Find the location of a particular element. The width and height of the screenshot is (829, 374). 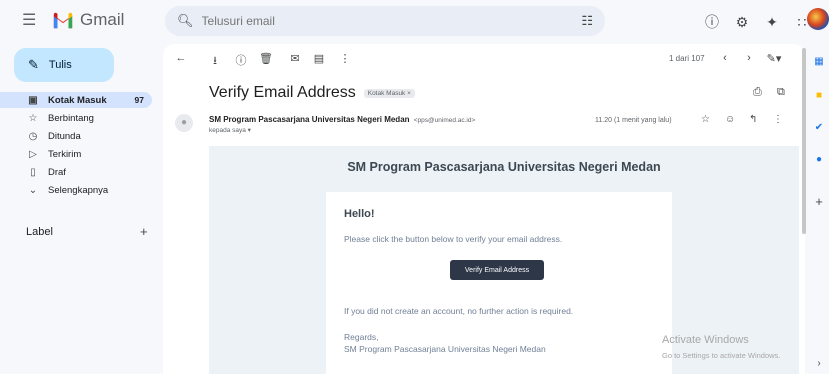

print-icon: ⎙ is located at coordinates (757, 92).